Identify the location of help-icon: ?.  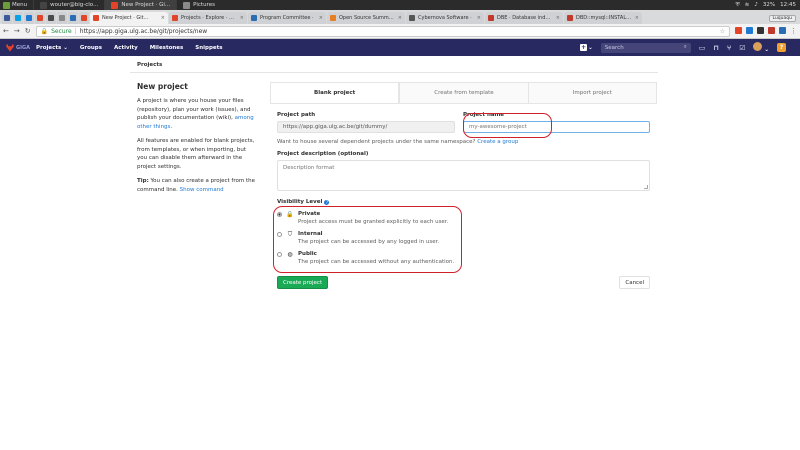
(781, 47).